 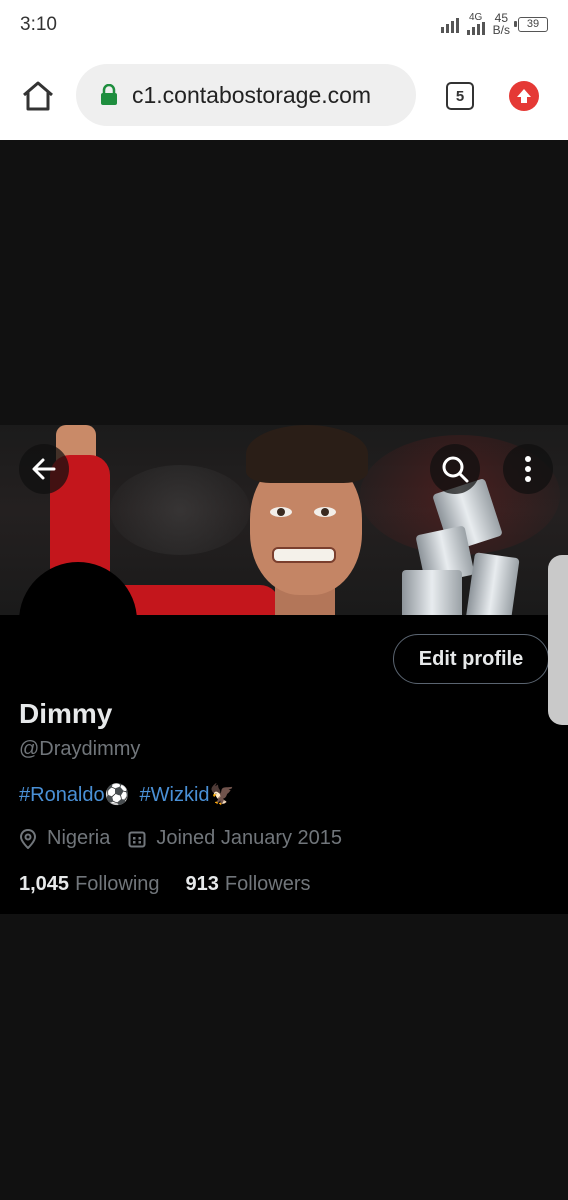 What do you see at coordinates (475, 28) in the screenshot?
I see `mobile-signal-icon` at bounding box center [475, 28].